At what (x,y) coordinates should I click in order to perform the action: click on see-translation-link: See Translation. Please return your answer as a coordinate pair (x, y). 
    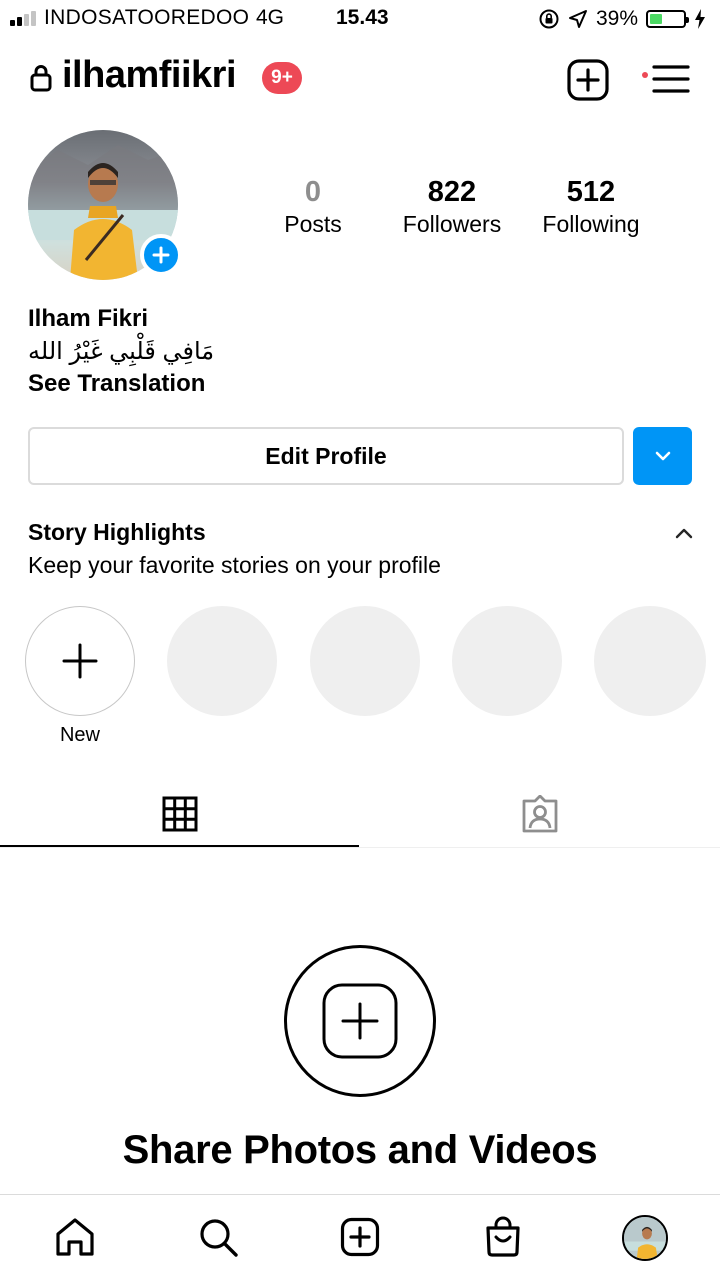
    Looking at the image, I should click on (116, 384).